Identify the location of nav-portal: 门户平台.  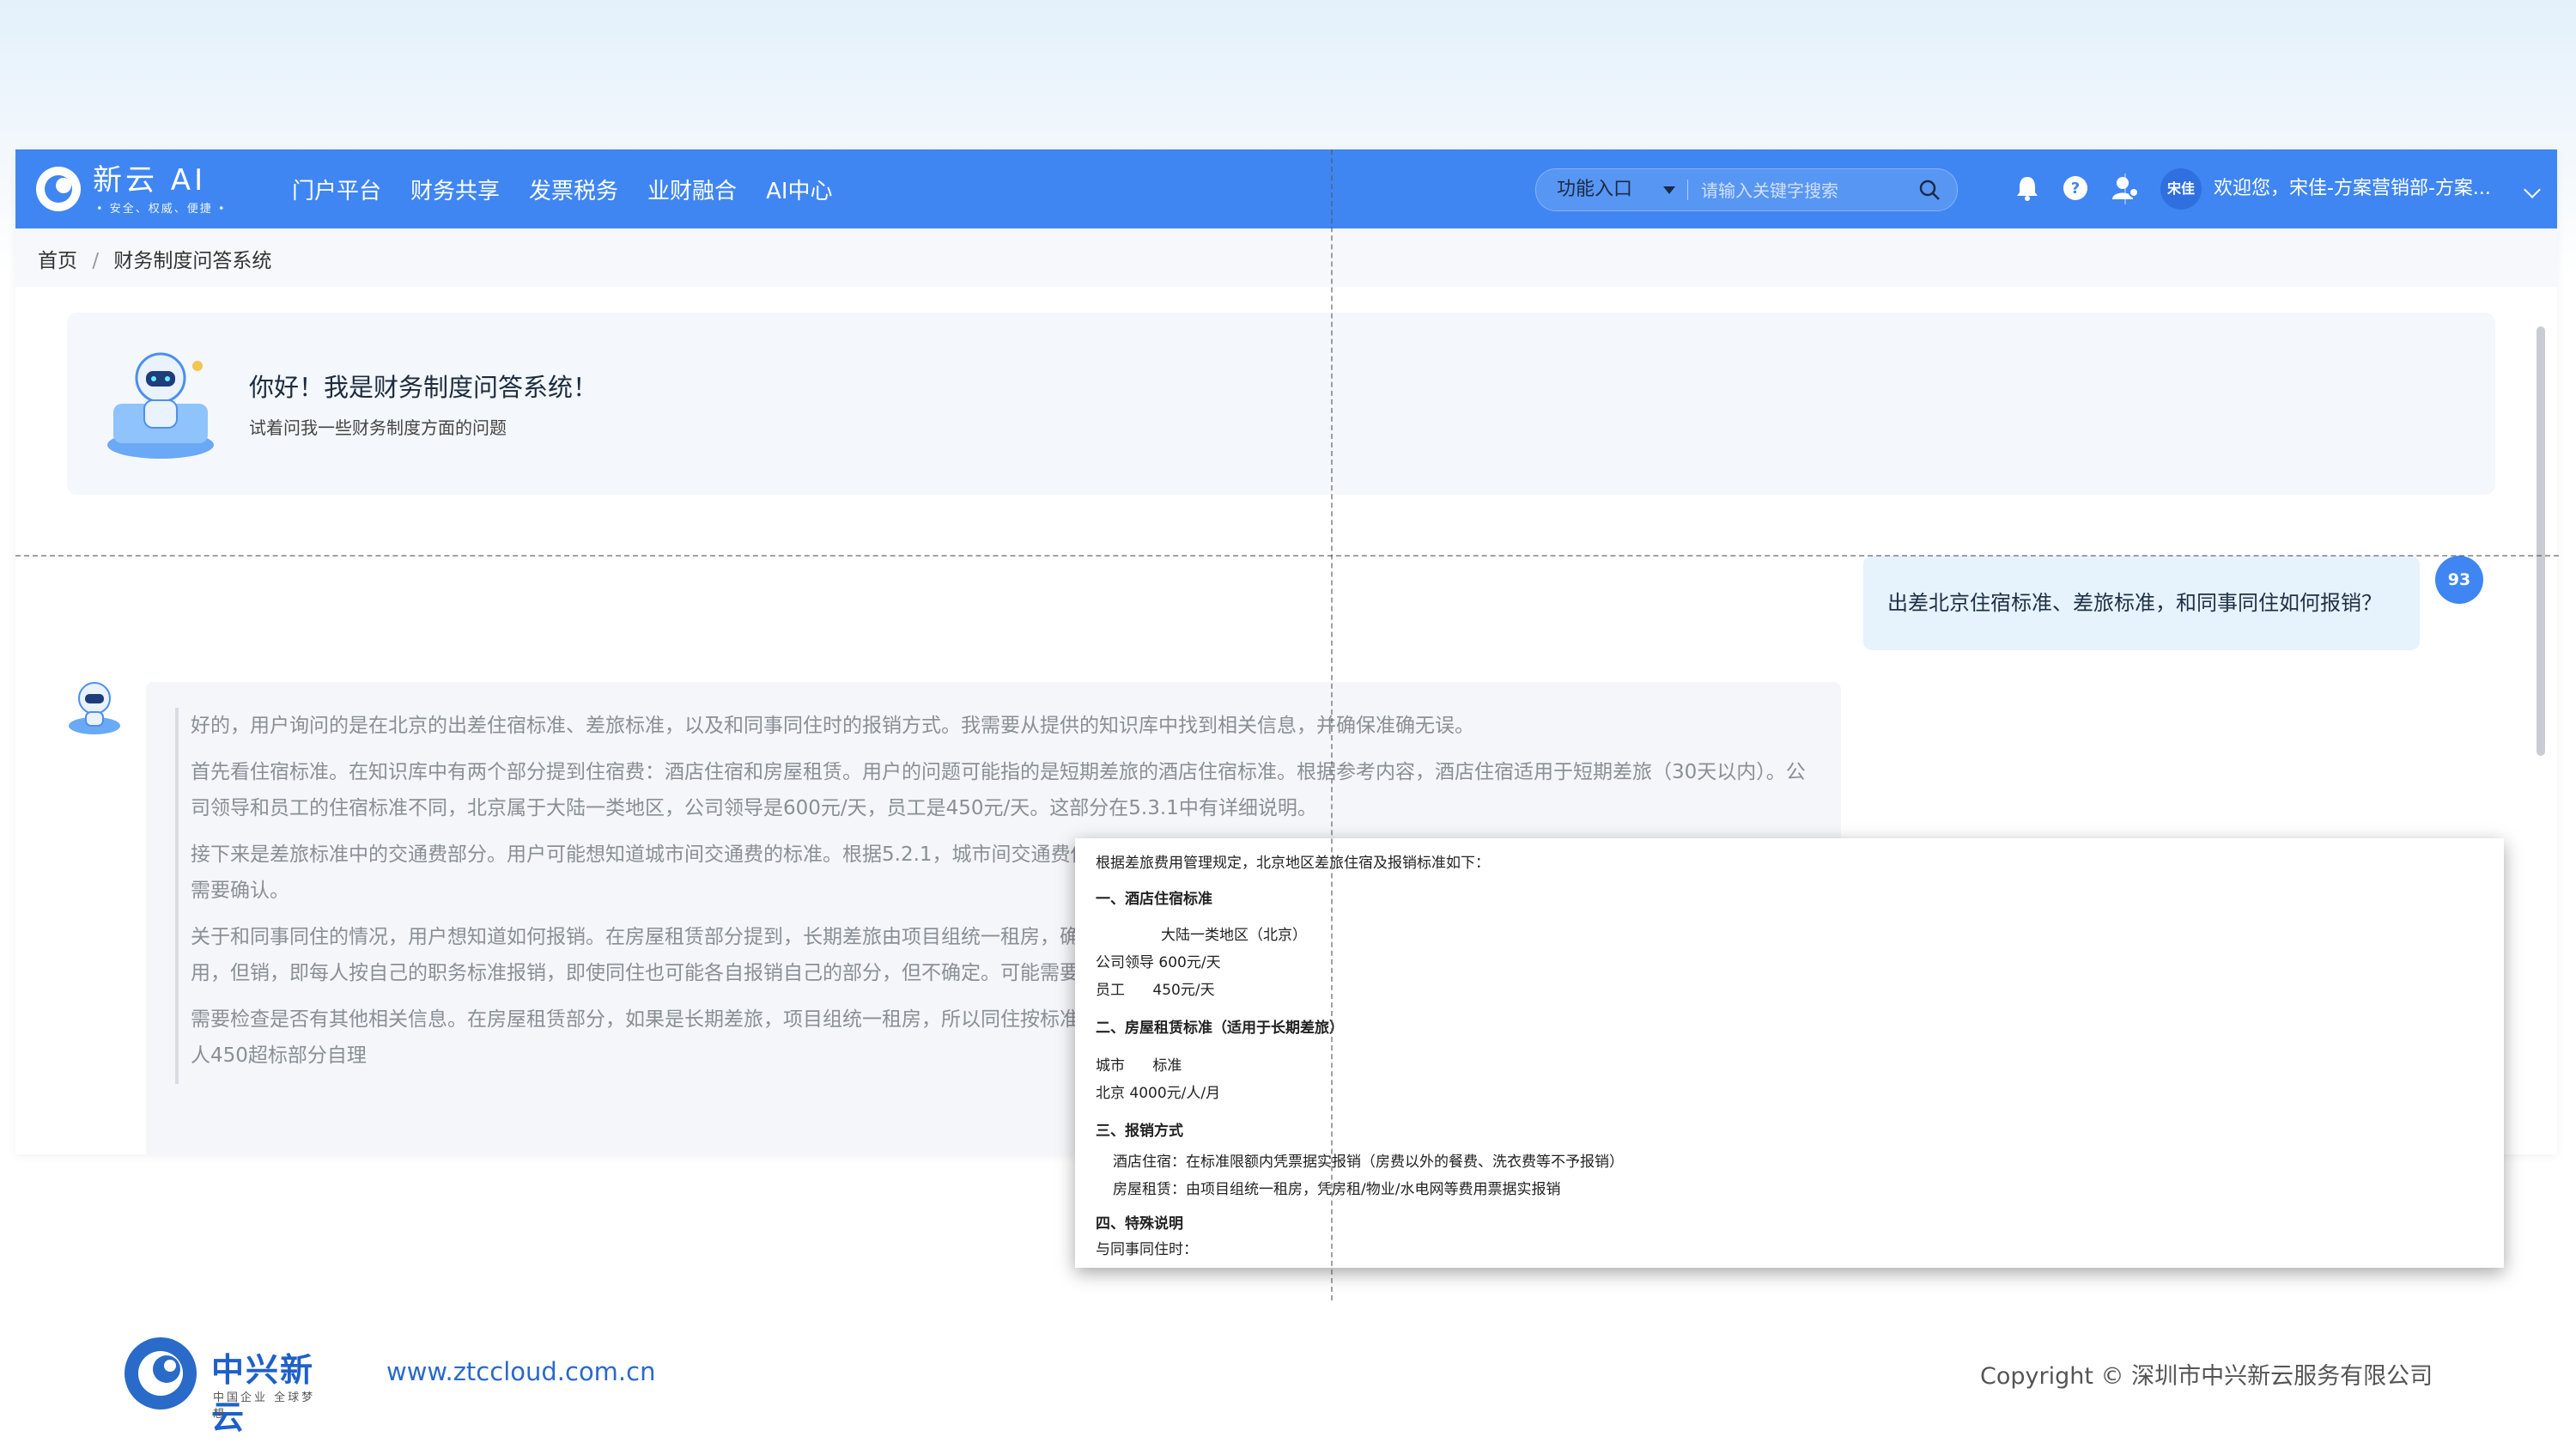
(336, 189).